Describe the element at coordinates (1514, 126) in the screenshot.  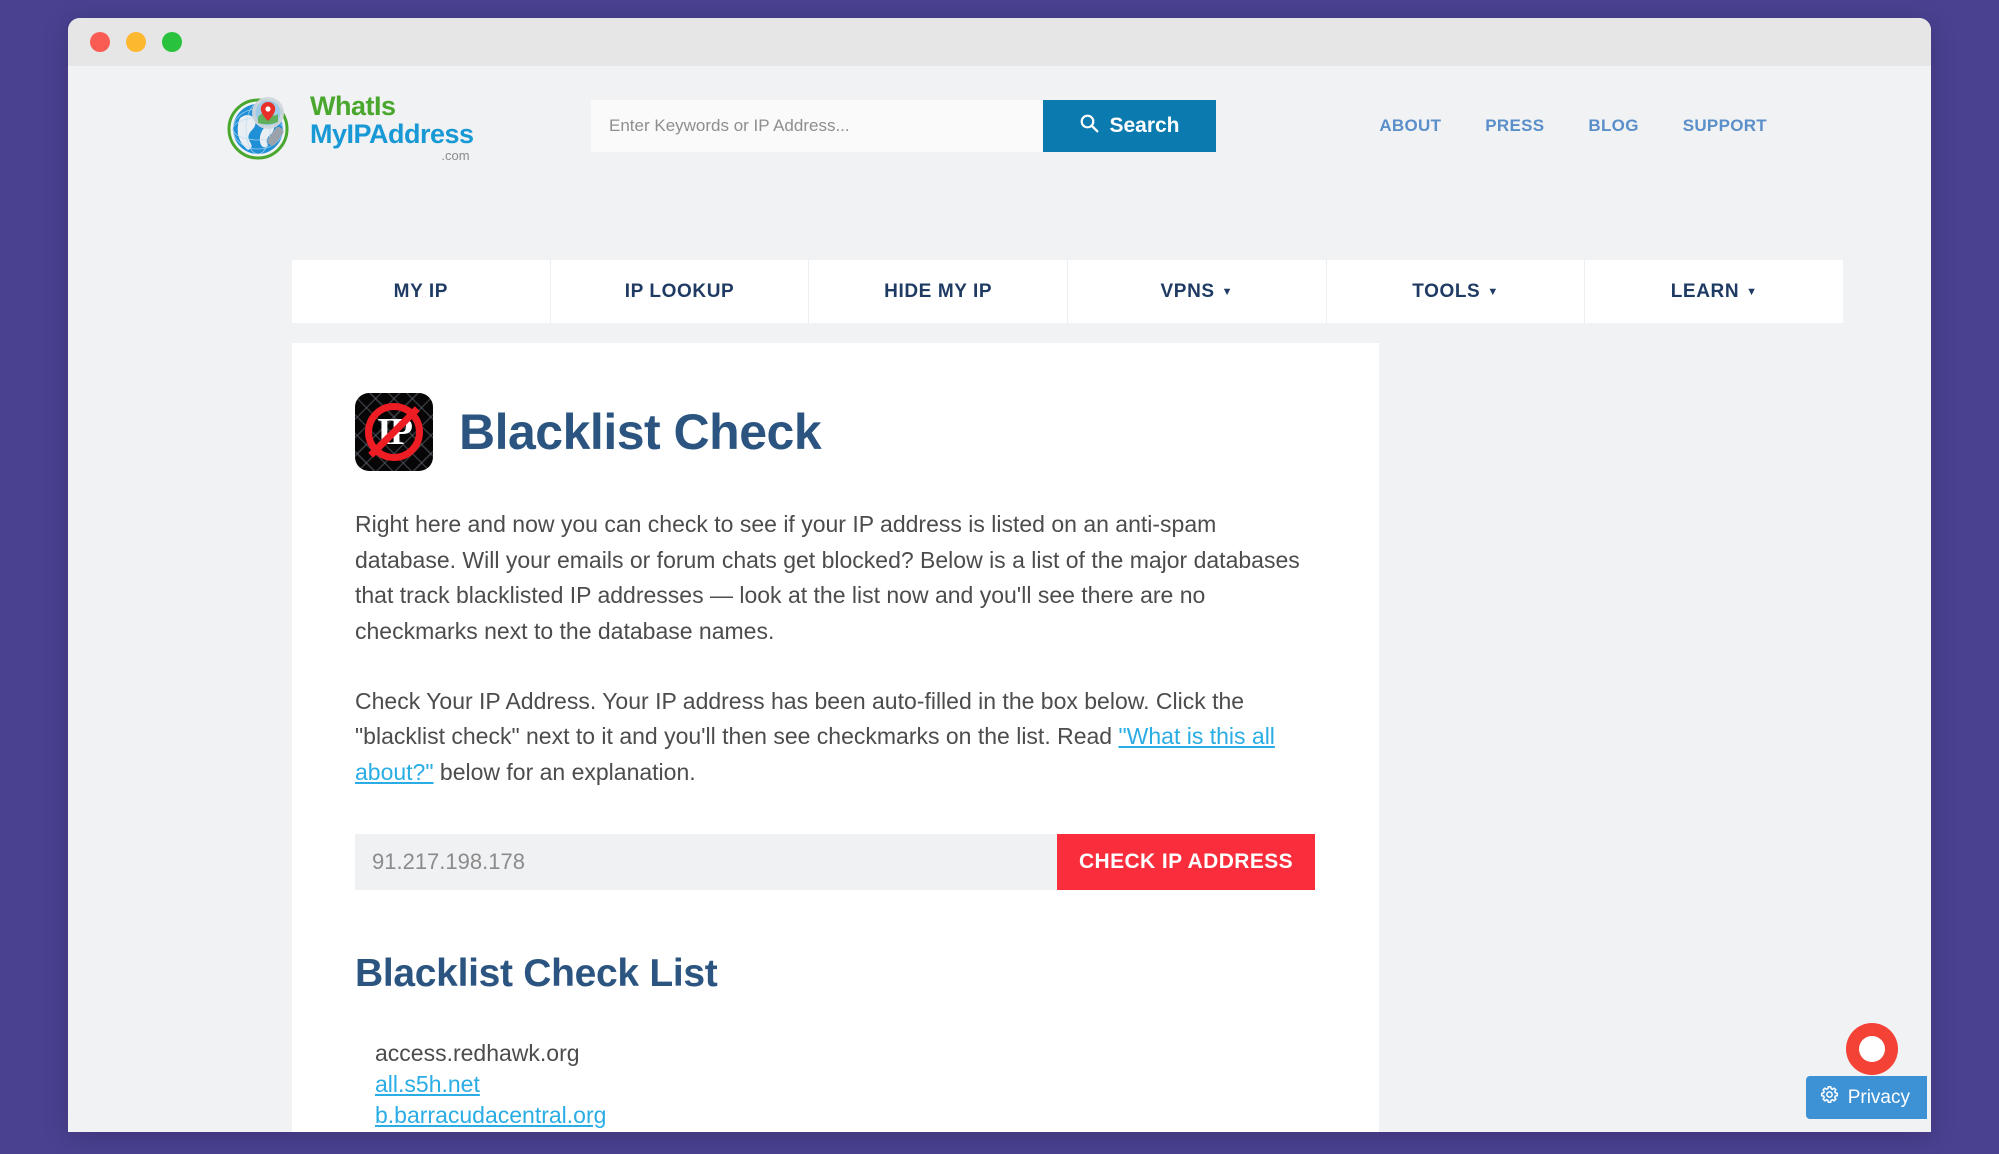
I see `top-link-press: PRESS` at that location.